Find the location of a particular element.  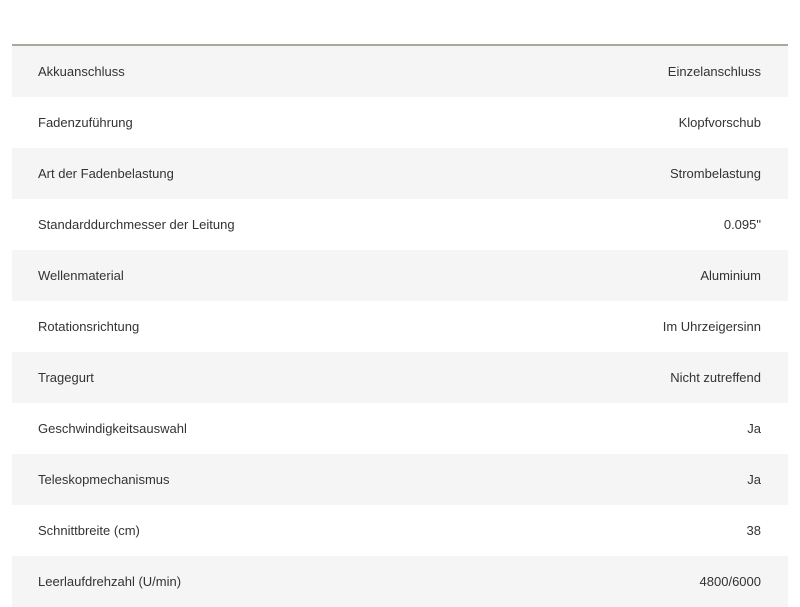

spec-row: Geschwindigkeitsauswahl Ja is located at coordinates (400, 428).